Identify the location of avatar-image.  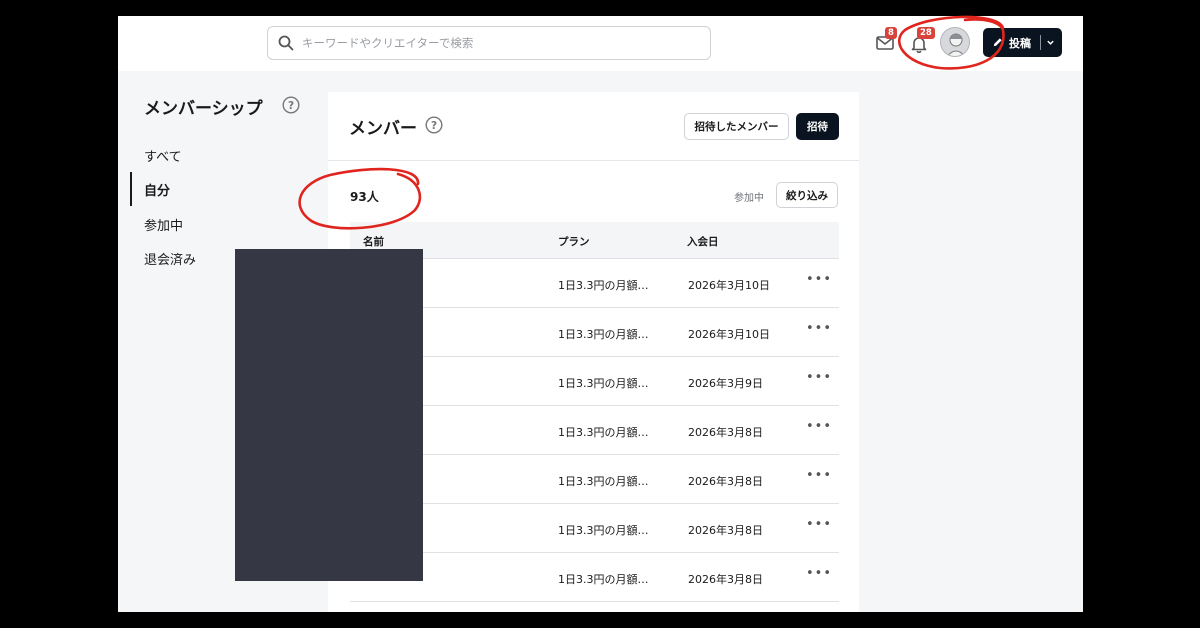
(955, 42).